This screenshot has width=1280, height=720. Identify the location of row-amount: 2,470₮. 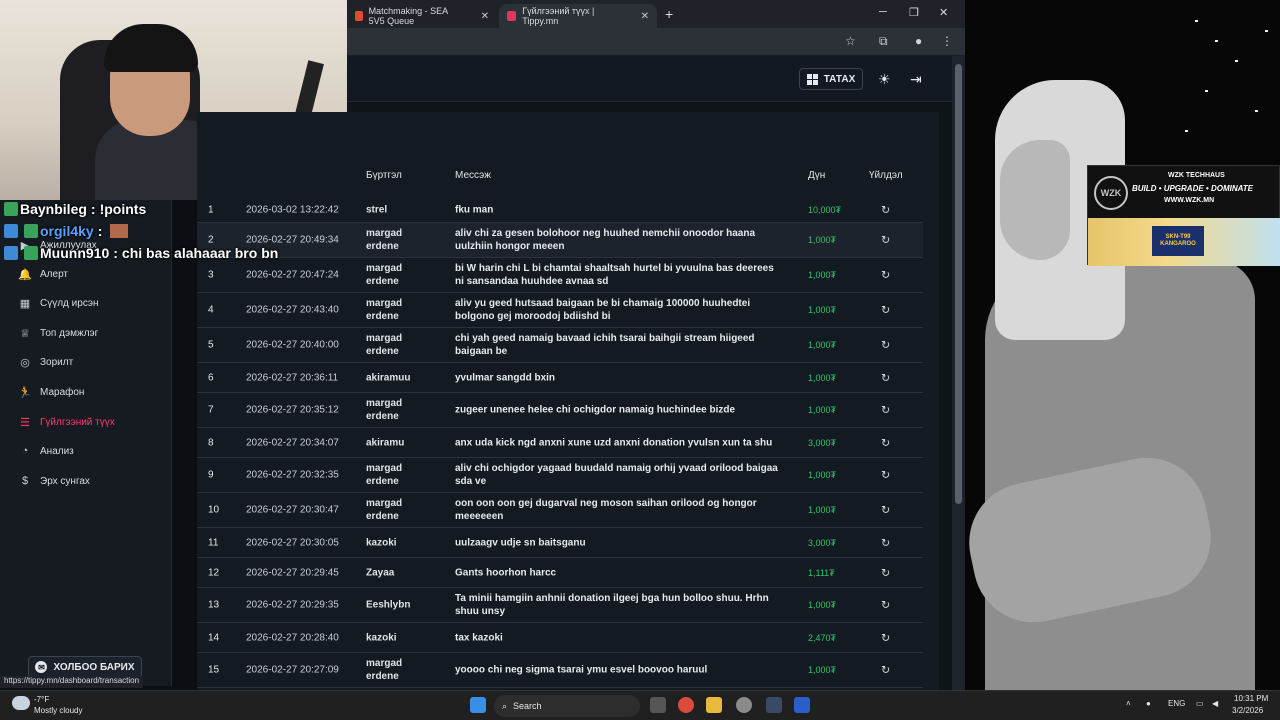
(822, 637).